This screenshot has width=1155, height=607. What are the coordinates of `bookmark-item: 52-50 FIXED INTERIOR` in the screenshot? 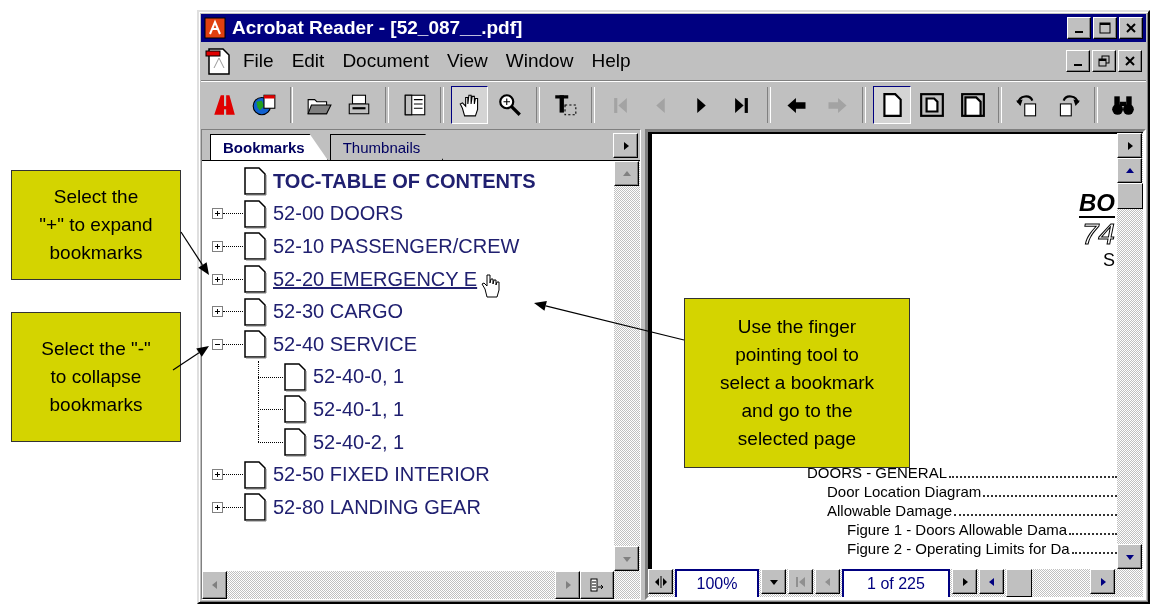 It's located at (381, 475).